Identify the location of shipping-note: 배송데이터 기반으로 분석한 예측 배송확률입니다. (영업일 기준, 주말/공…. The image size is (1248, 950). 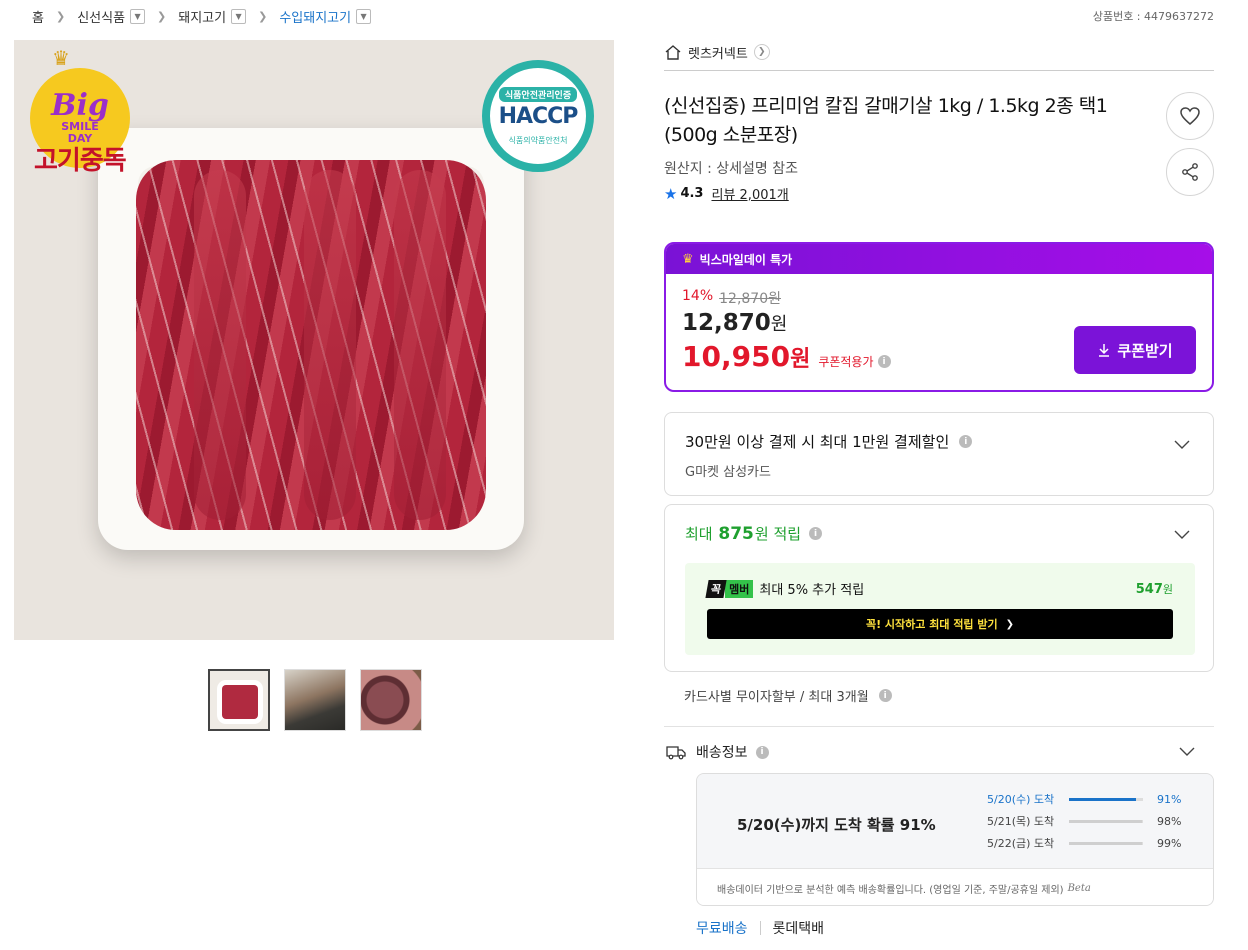
(955, 886).